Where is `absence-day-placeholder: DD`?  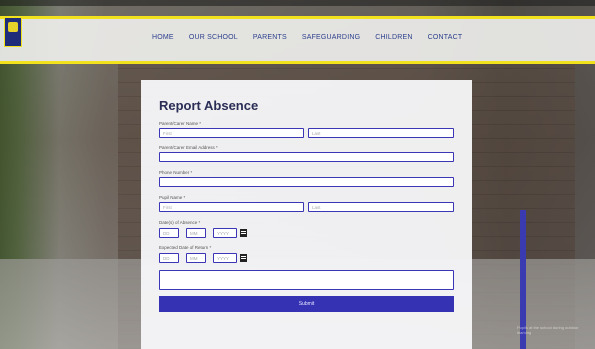
absence-day-placeholder: DD is located at coordinates (166, 233).